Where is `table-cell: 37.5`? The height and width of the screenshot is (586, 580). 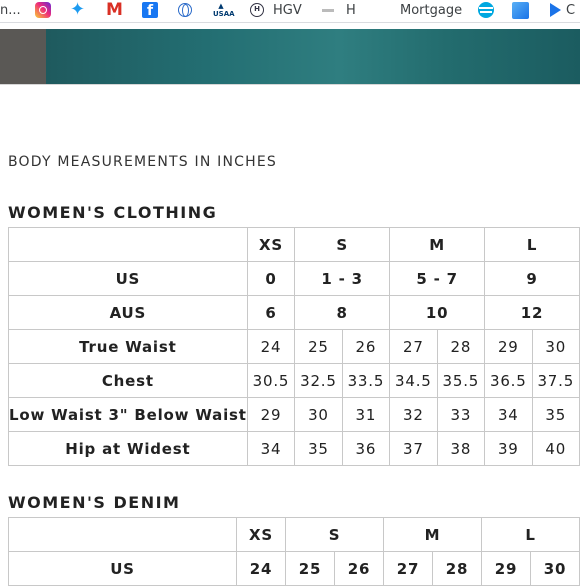
table-cell: 37.5 is located at coordinates (555, 380).